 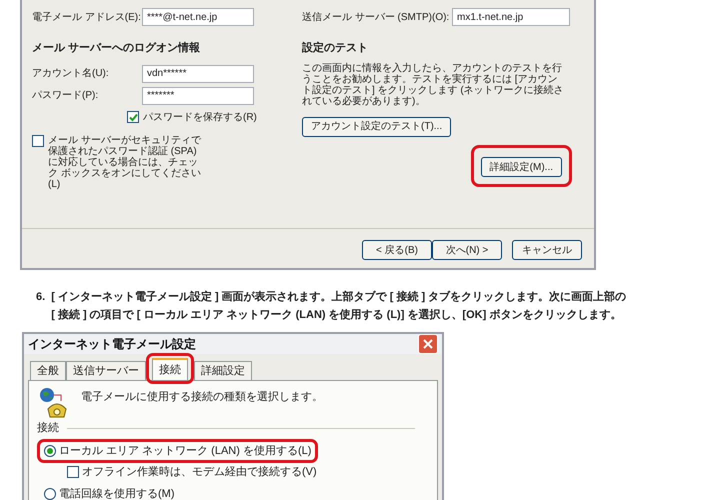 I want to click on close-button, so click(x=428, y=344).